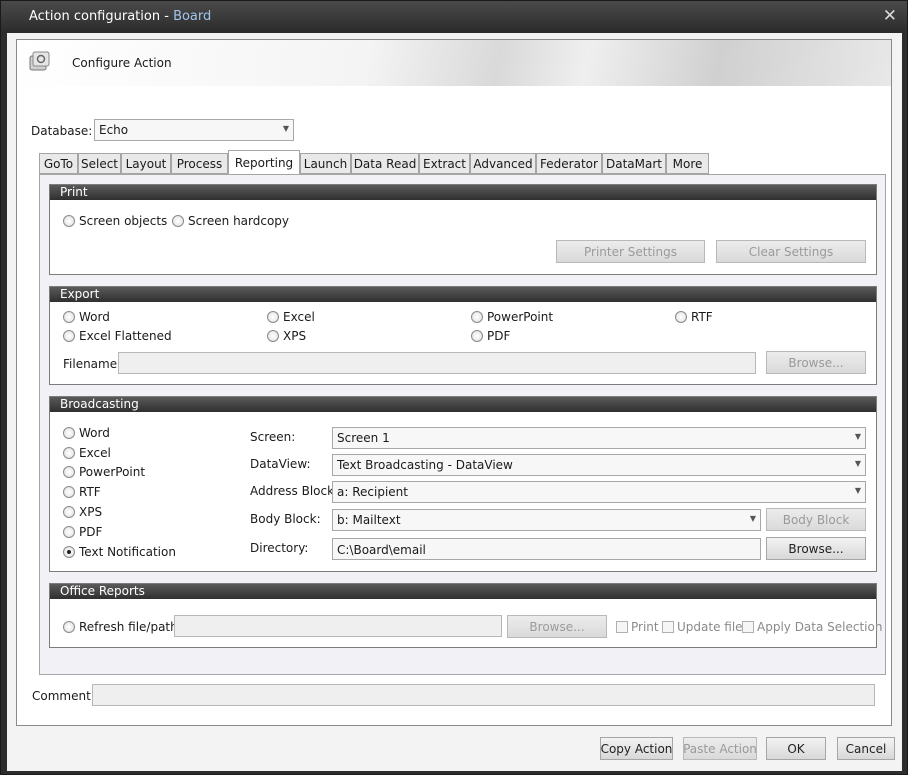 This screenshot has height=775, width=908. I want to click on checkbox-label: Print, so click(645, 627).